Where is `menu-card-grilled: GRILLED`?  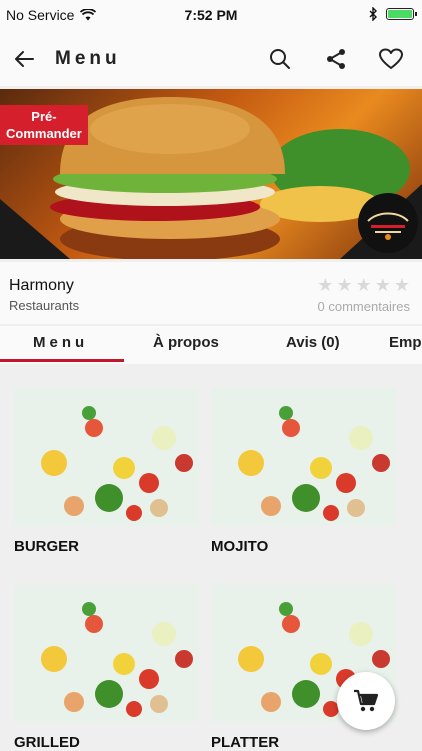
menu-card-grilled: GRILLED is located at coordinates (106, 667).